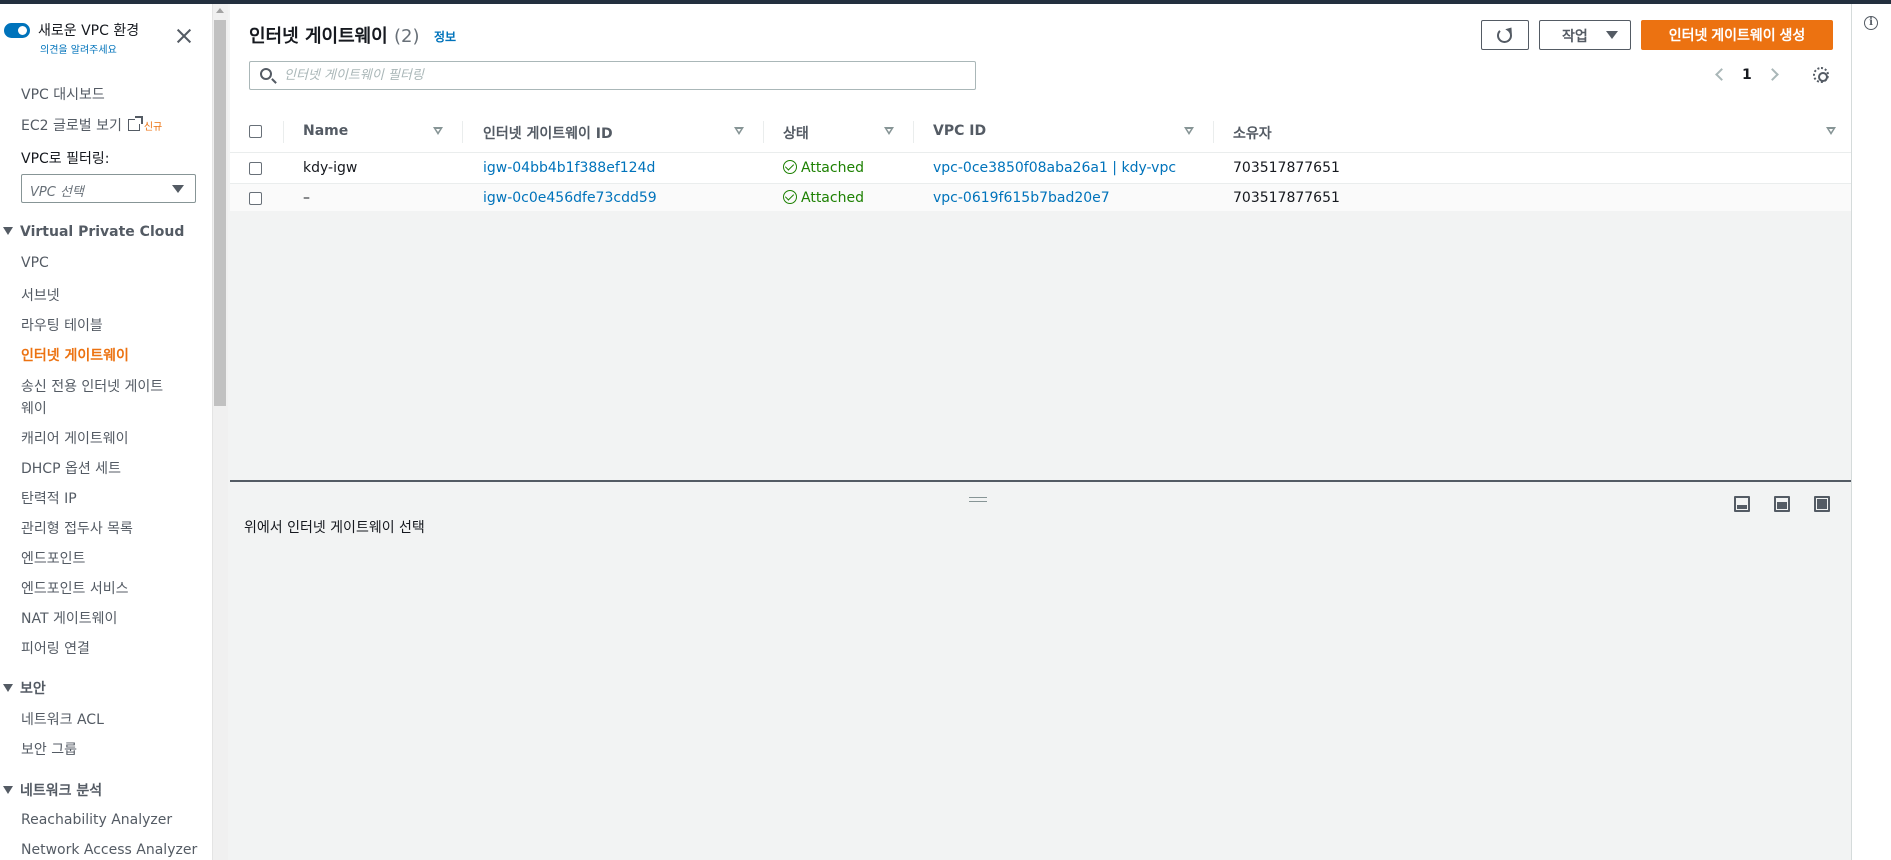  What do you see at coordinates (57, 192) in the screenshot?
I see `vpc-filter-select-value: VPC 선택` at bounding box center [57, 192].